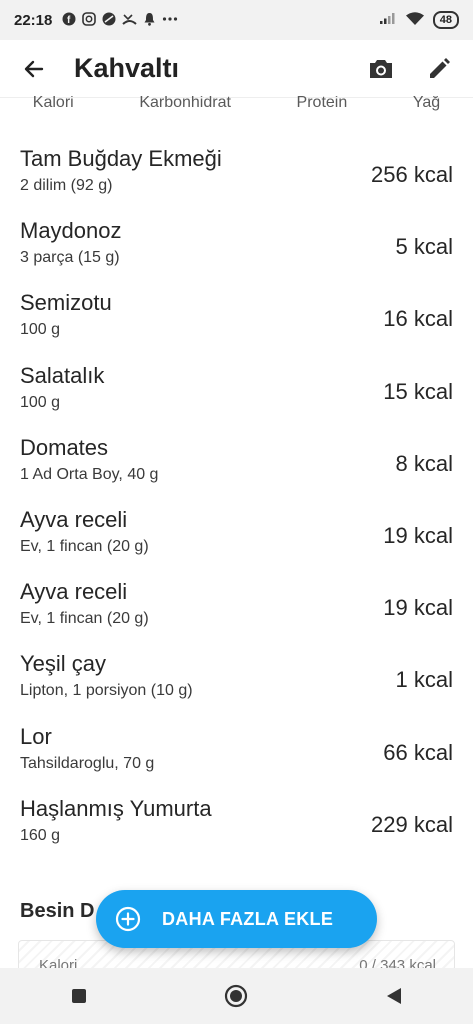 The width and height of the screenshot is (473, 1024). I want to click on list-item: Lor Tahsildaroglu, 70 g 66 kcal, so click(236, 756).